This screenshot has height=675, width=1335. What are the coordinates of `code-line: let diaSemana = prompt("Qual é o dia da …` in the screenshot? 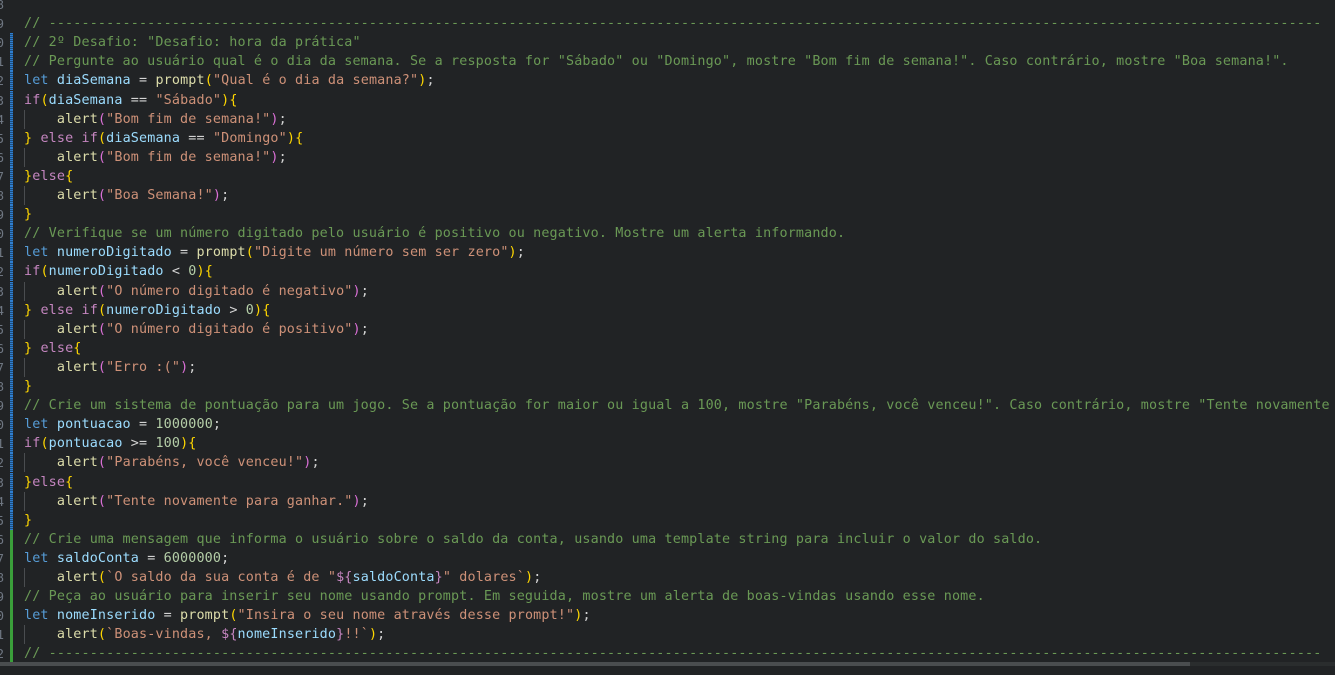 It's located at (229, 80).